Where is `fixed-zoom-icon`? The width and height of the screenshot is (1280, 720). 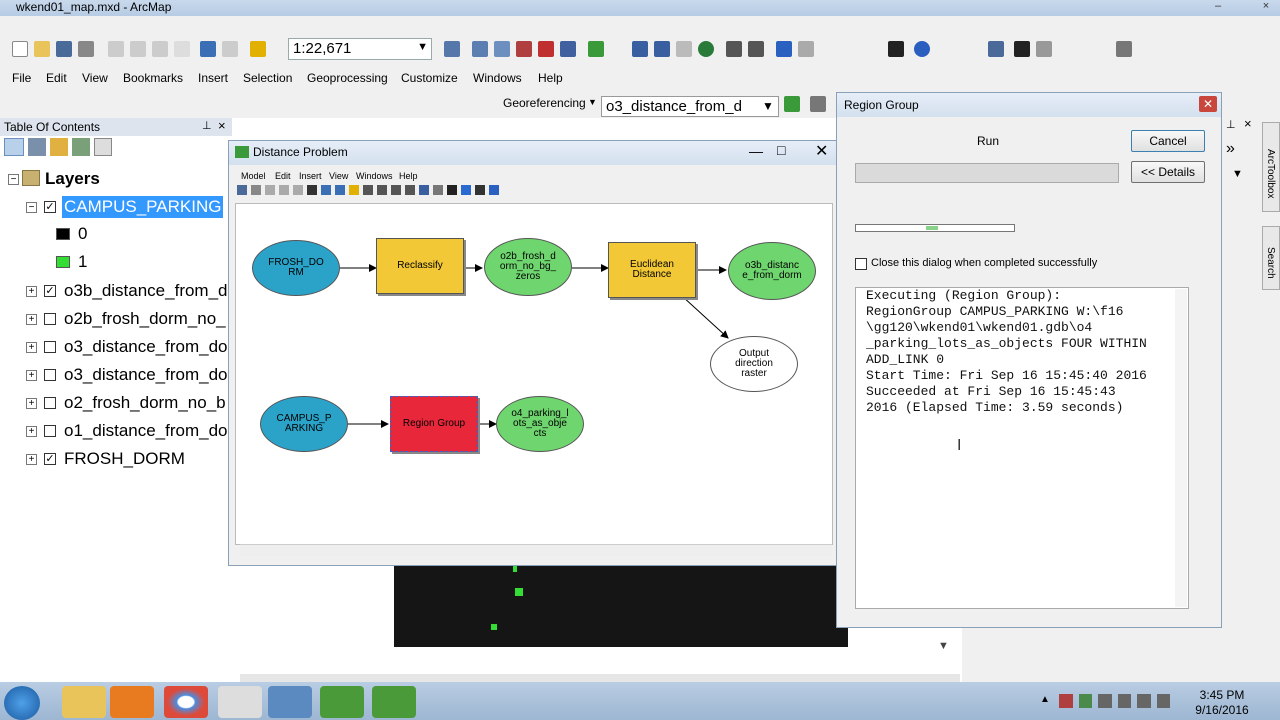
fixed-zoom-icon is located at coordinates (396, 190).